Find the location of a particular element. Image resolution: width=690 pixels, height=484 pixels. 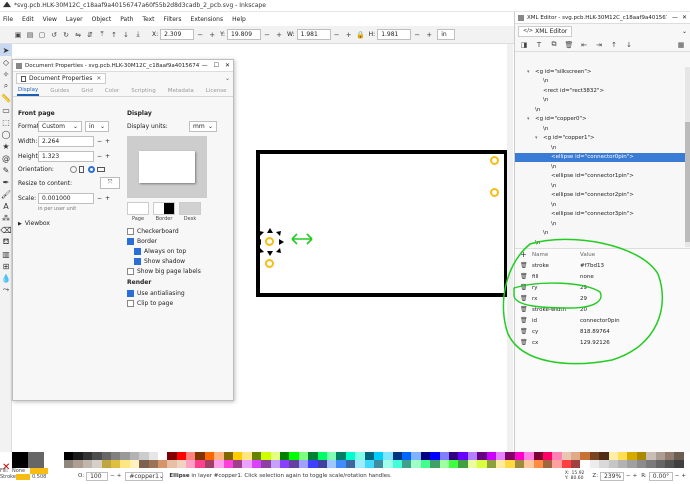

xml-node: ▾ <g id="copper1"> is located at coordinates (602, 139).